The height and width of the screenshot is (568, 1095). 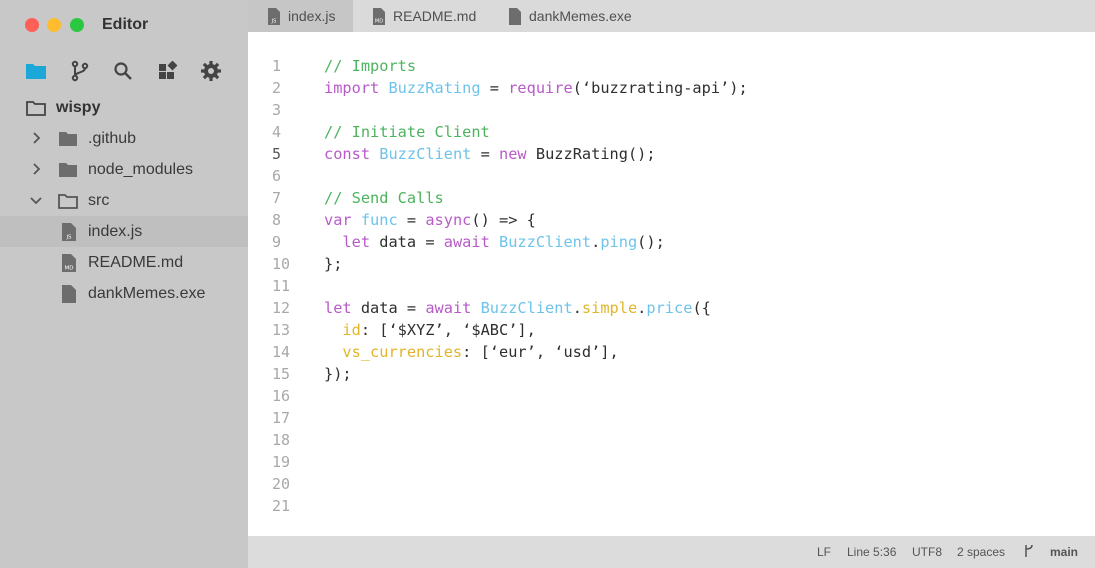 What do you see at coordinates (1064, 552) in the screenshot?
I see `status-branch: main` at bounding box center [1064, 552].